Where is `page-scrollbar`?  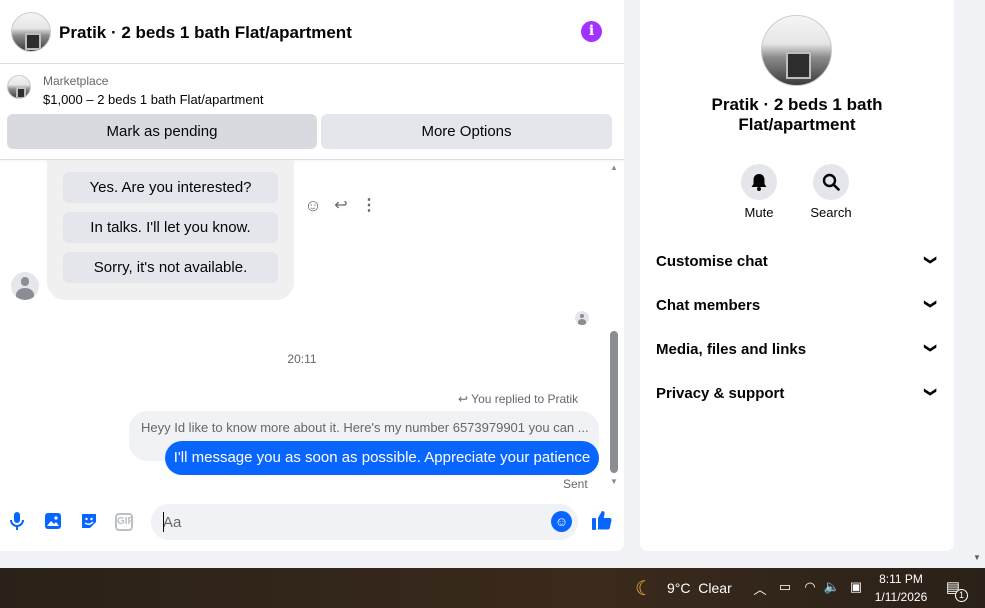 page-scrollbar is located at coordinates (977, 284).